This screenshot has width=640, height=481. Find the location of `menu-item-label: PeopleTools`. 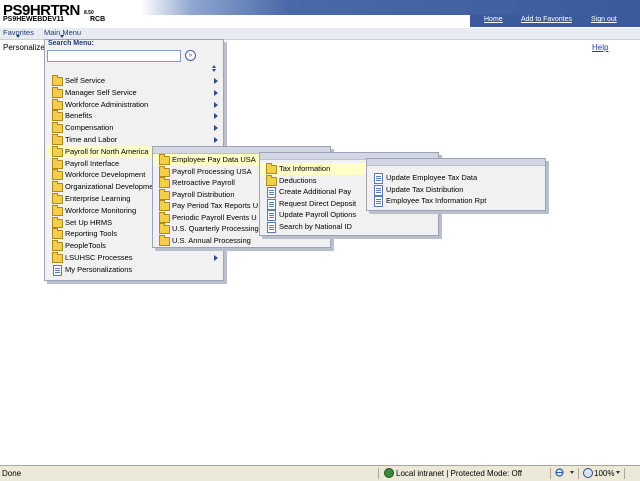

menu-item-label: PeopleTools is located at coordinates (85, 246).